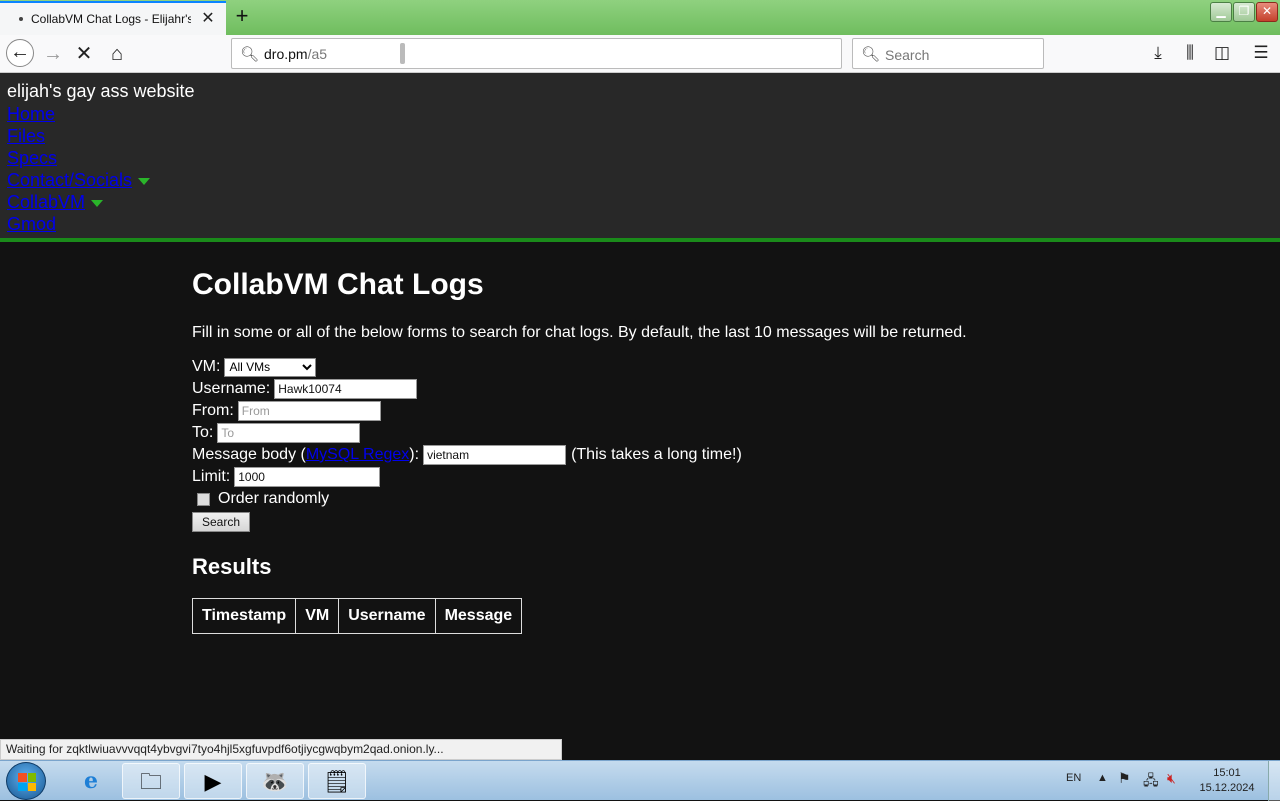  Describe the element at coordinates (337, 781) in the screenshot. I see `notepad-icon: 🗒` at that location.